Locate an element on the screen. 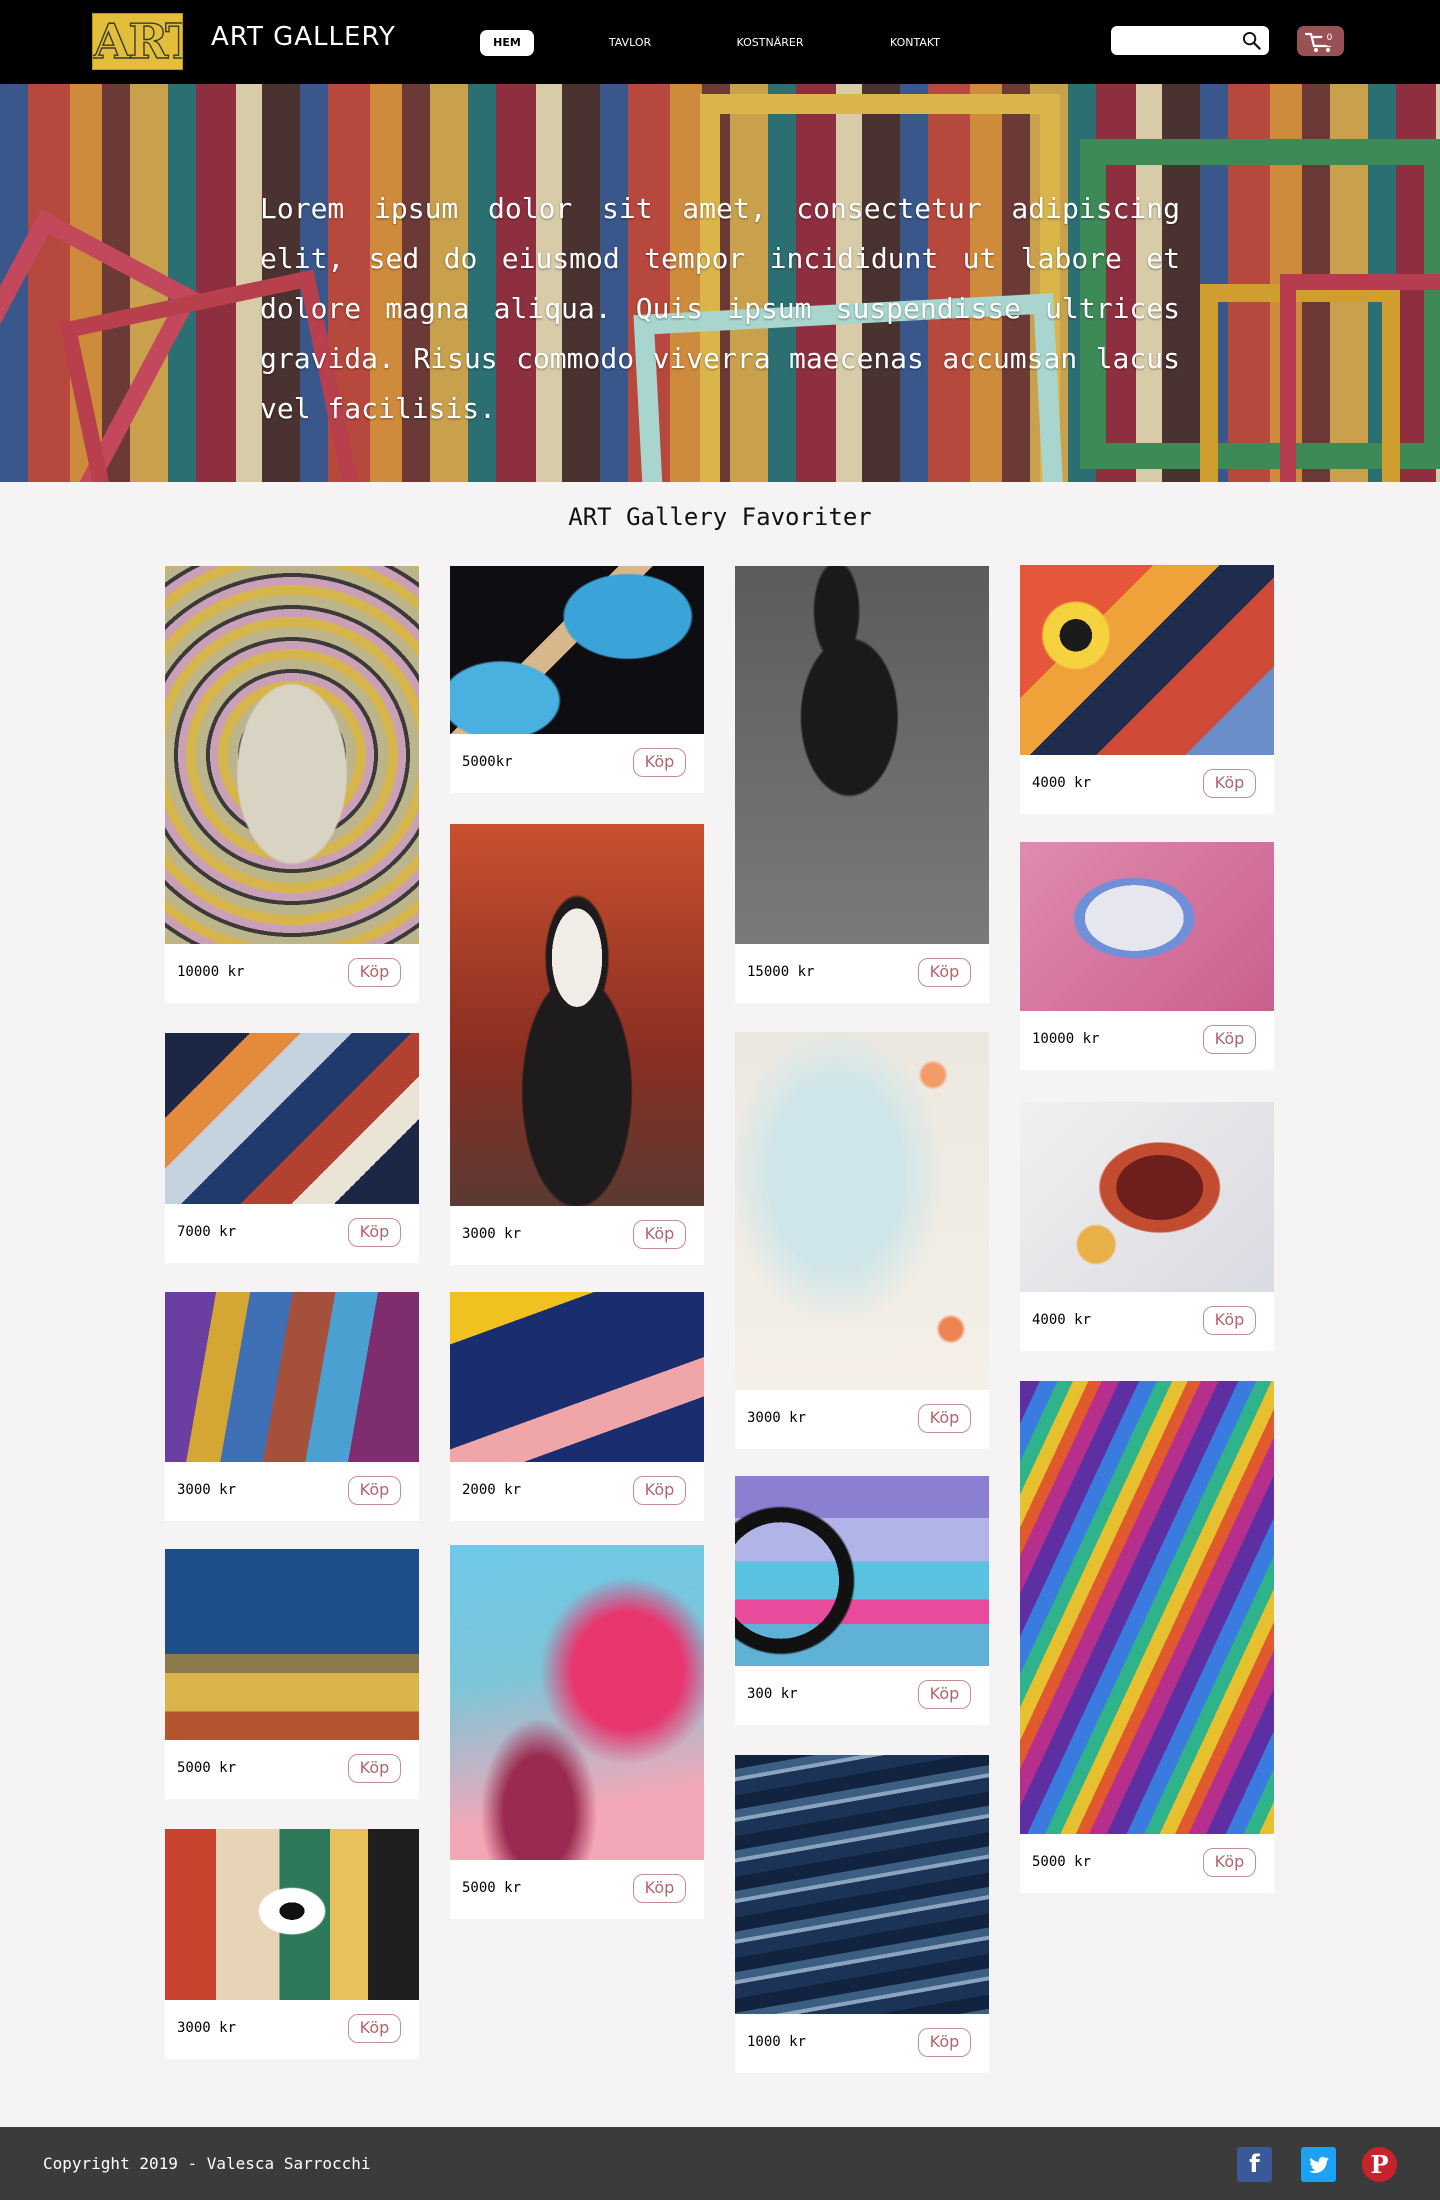  search-icon is located at coordinates (1251, 40).